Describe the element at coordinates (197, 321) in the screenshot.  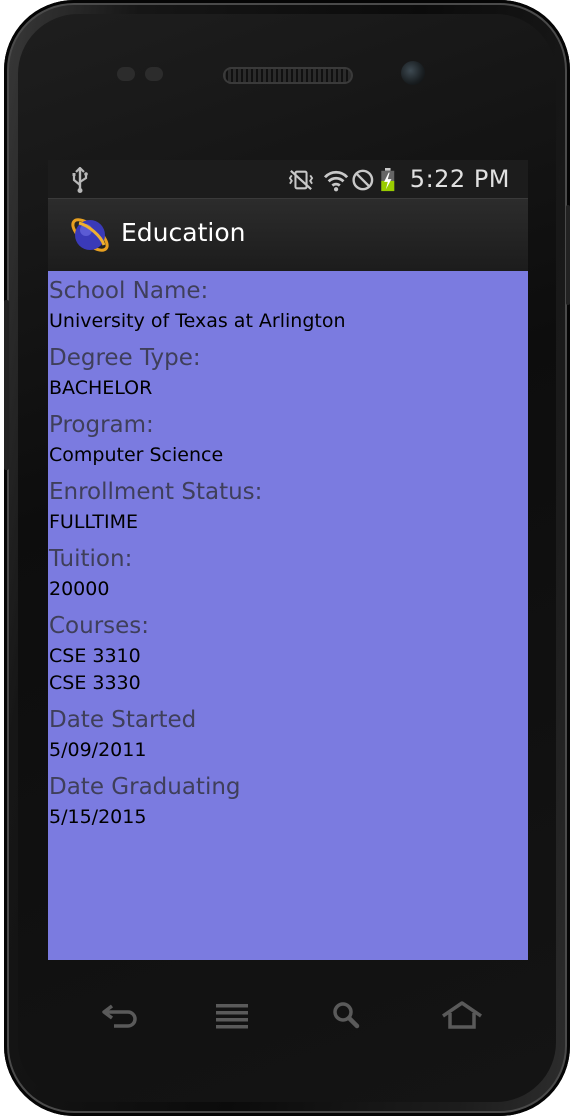
I see `school-name-value: University of Texas at Arlington` at that location.